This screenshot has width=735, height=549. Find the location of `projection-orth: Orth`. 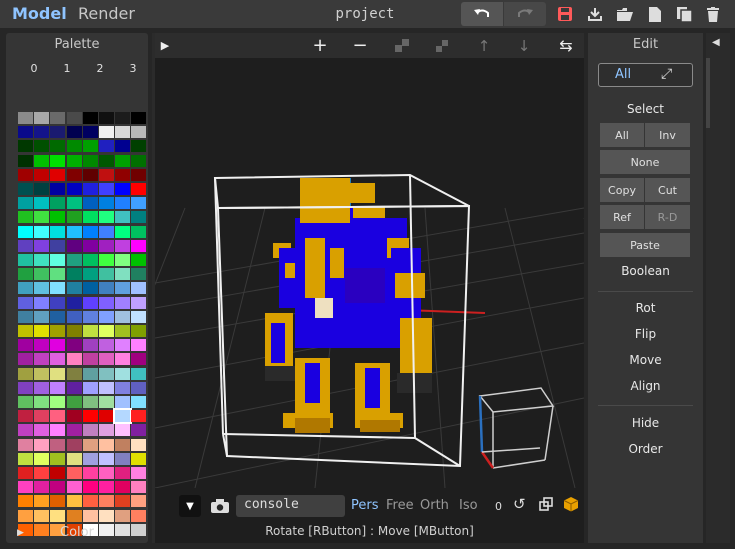

projection-orth: Orth is located at coordinates (434, 505).